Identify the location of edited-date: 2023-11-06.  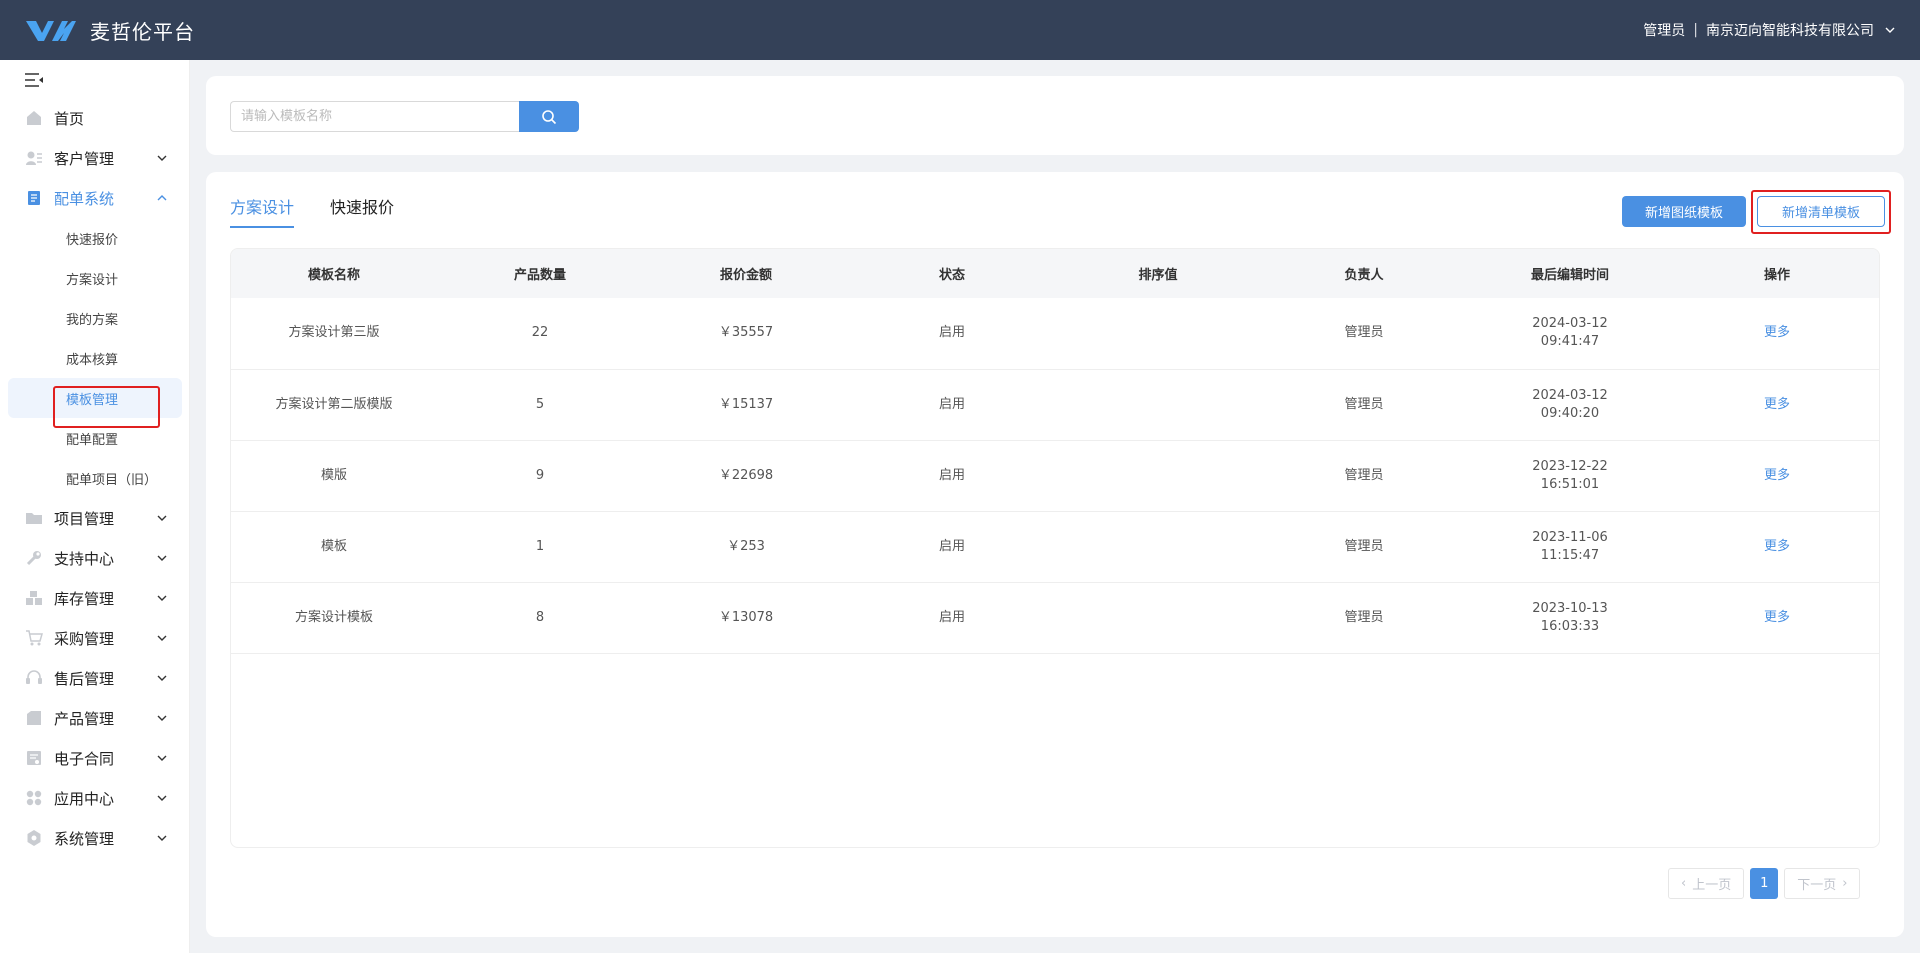
(1570, 537).